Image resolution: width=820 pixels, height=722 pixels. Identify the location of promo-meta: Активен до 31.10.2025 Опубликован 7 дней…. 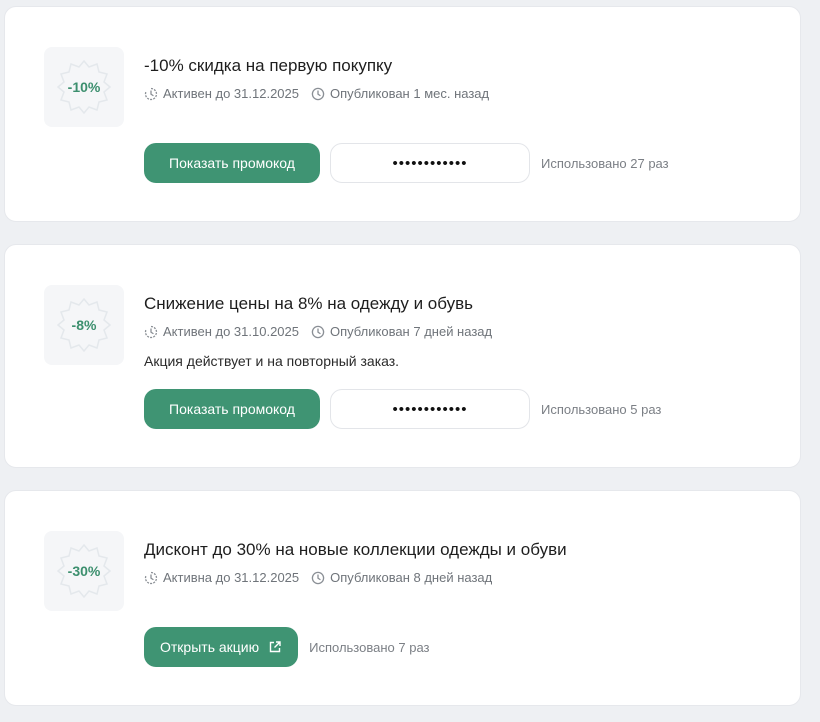
(324, 331).